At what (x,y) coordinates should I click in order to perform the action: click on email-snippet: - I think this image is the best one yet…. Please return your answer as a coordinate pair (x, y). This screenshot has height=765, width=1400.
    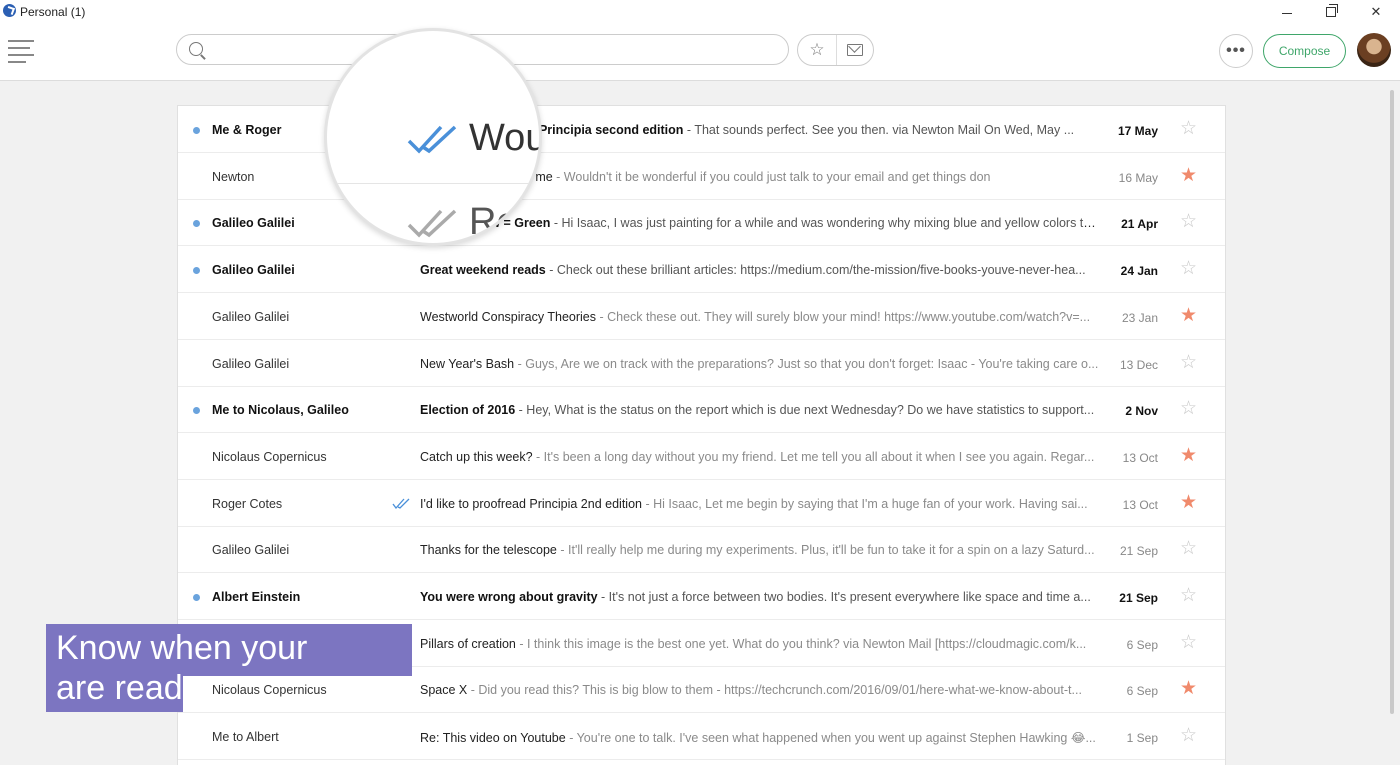
    Looking at the image, I should click on (801, 643).